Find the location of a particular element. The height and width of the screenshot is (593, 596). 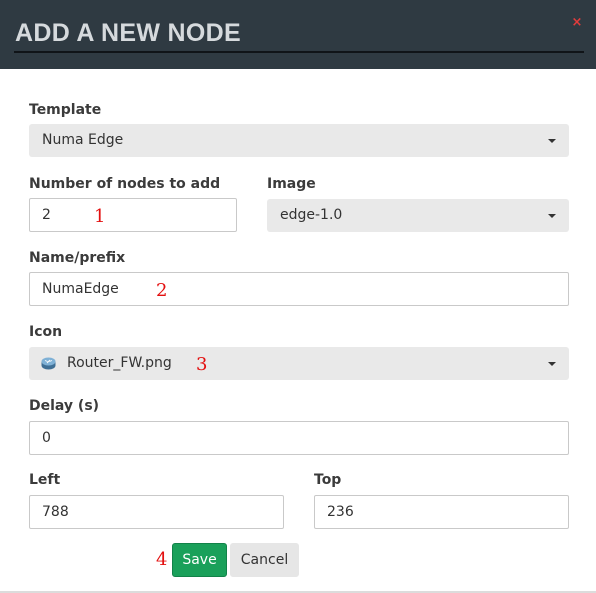

template-select: Numa Edge is located at coordinates (299, 140).